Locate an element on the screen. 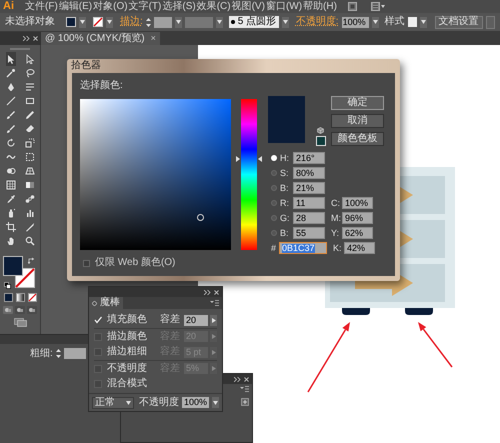  dashed-square-icon is located at coordinates (29, 157).